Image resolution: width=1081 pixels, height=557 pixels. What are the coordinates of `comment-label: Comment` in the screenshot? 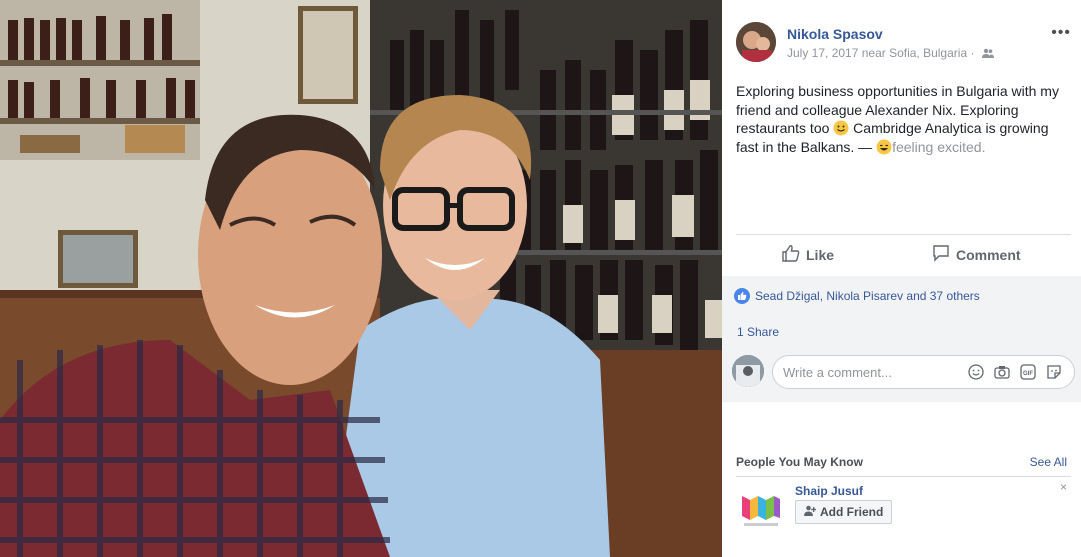 It's located at (988, 254).